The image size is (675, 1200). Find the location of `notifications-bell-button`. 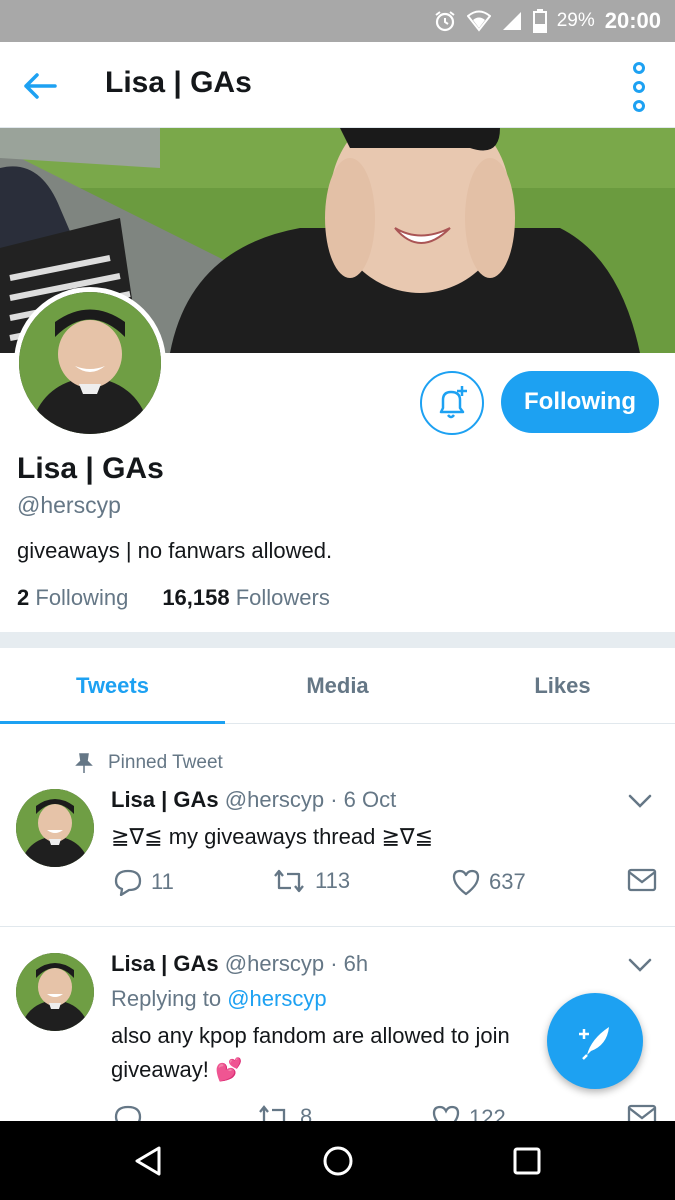

notifications-bell-button is located at coordinates (452, 403).